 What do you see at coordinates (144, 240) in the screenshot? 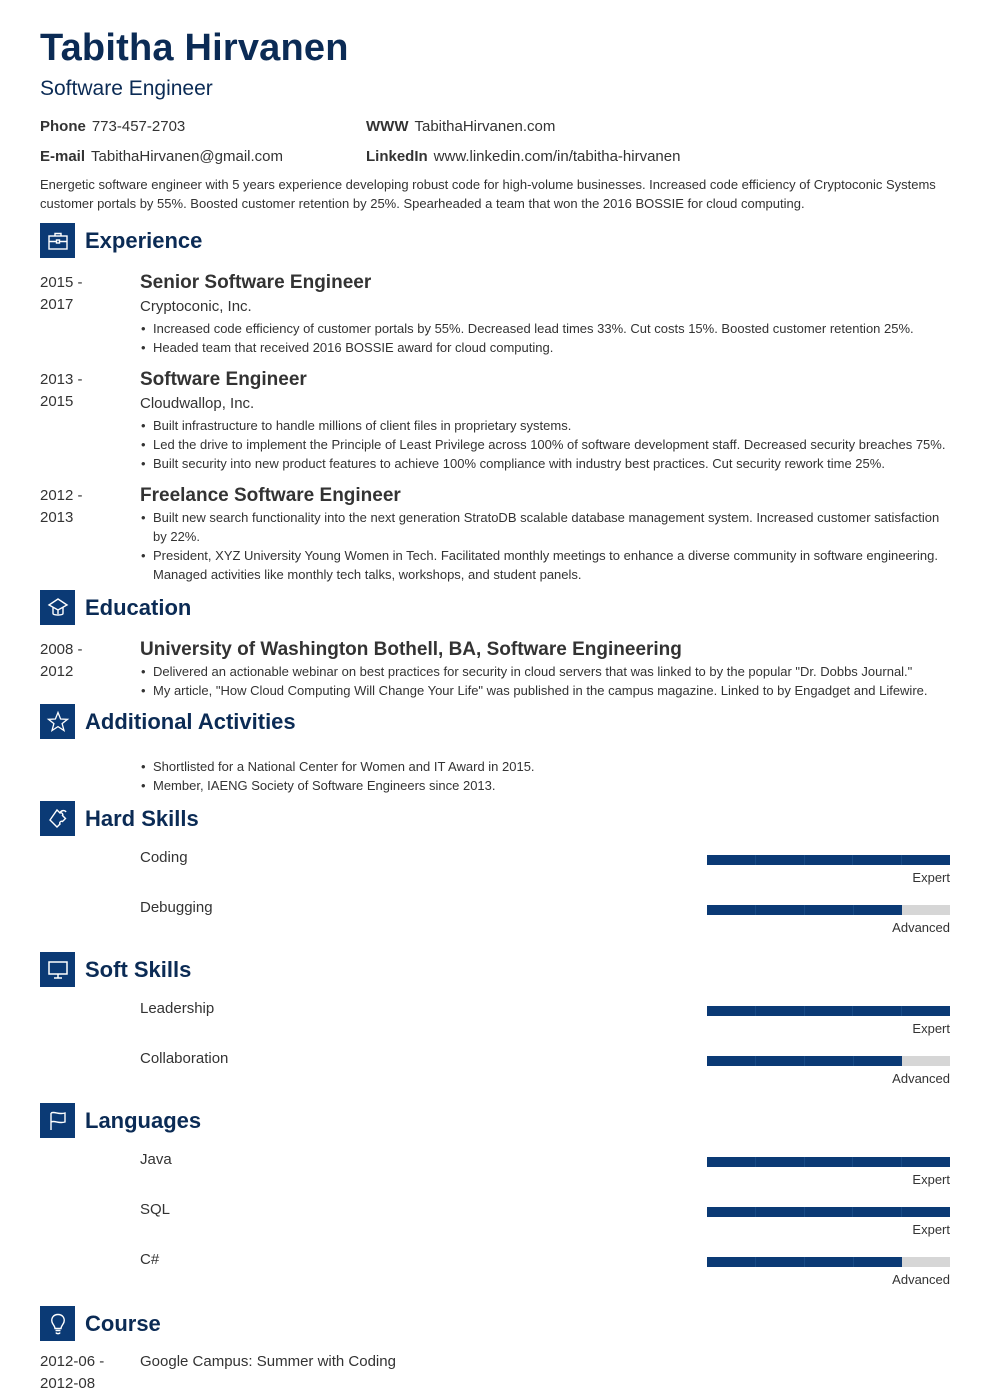
I see `section-title: Experience` at bounding box center [144, 240].